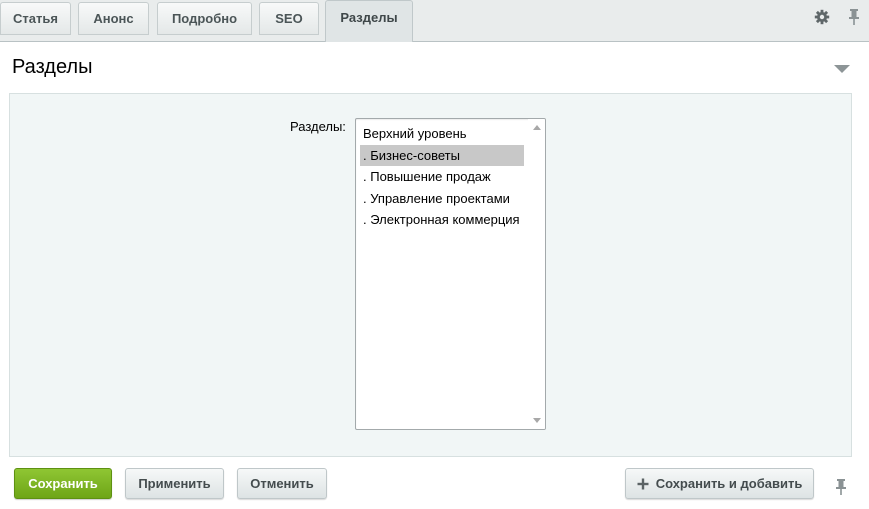 Image resolution: width=869 pixels, height=509 pixels. What do you see at coordinates (369, 21) in the screenshot?
I see `tab-sections: Разделы` at bounding box center [369, 21].